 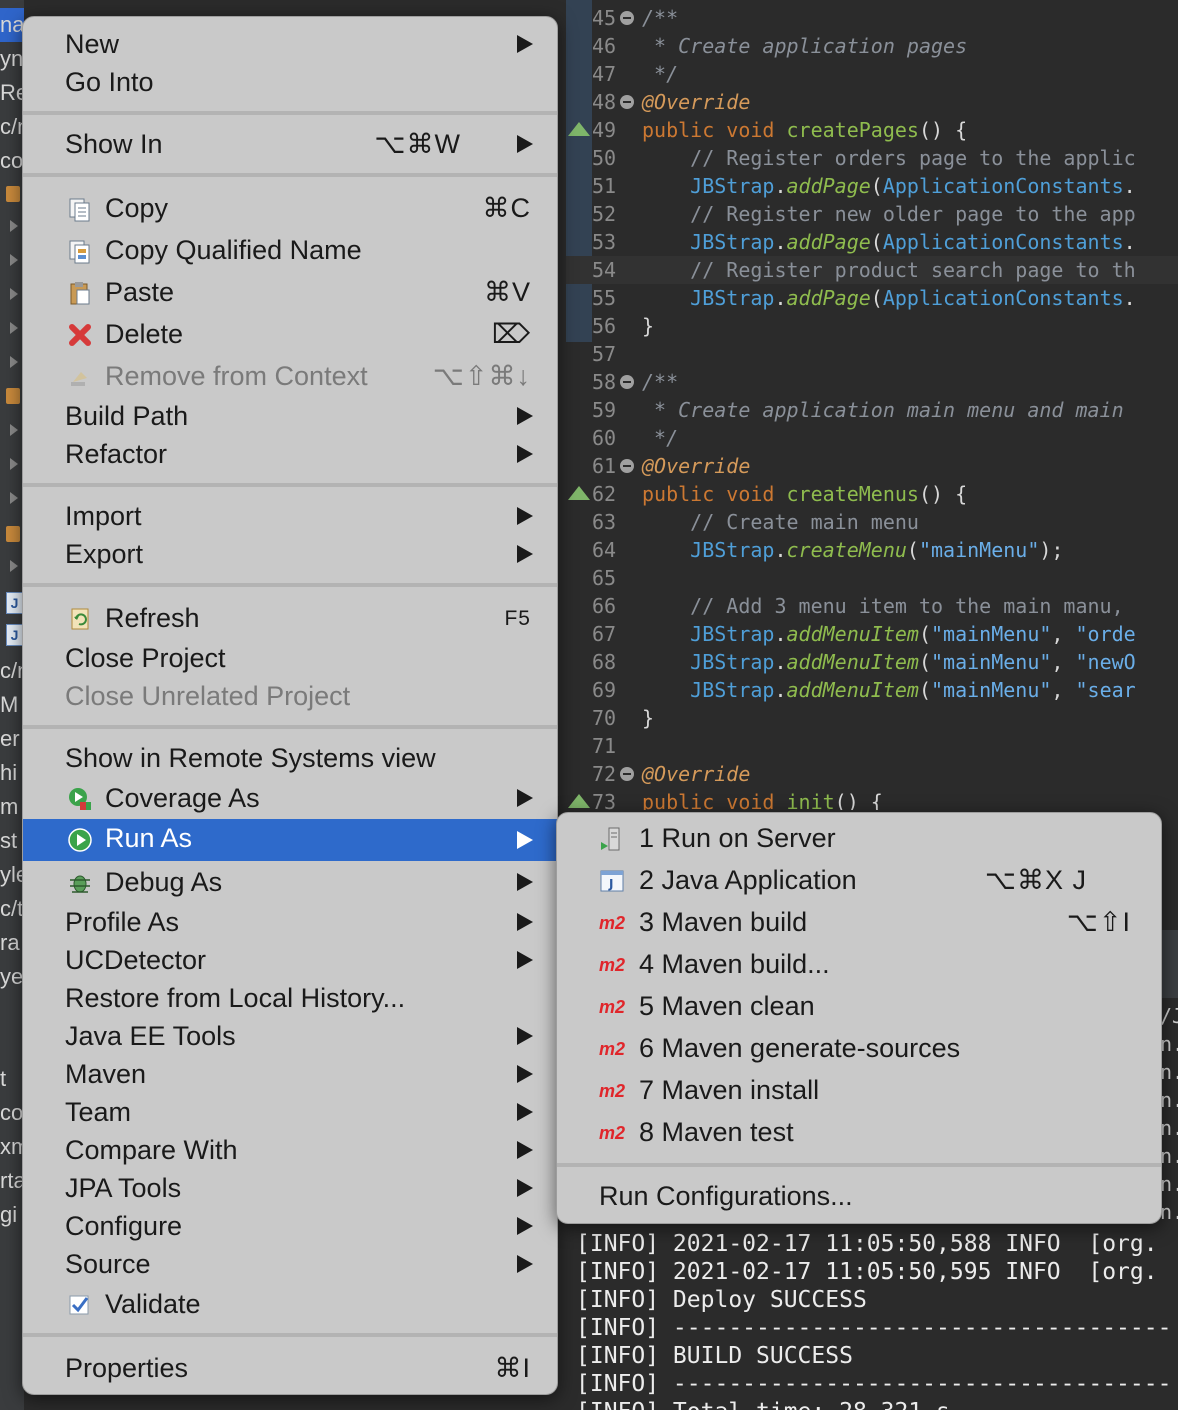 What do you see at coordinates (872, 718) in the screenshot?
I see `code-line: 70}` at bounding box center [872, 718].